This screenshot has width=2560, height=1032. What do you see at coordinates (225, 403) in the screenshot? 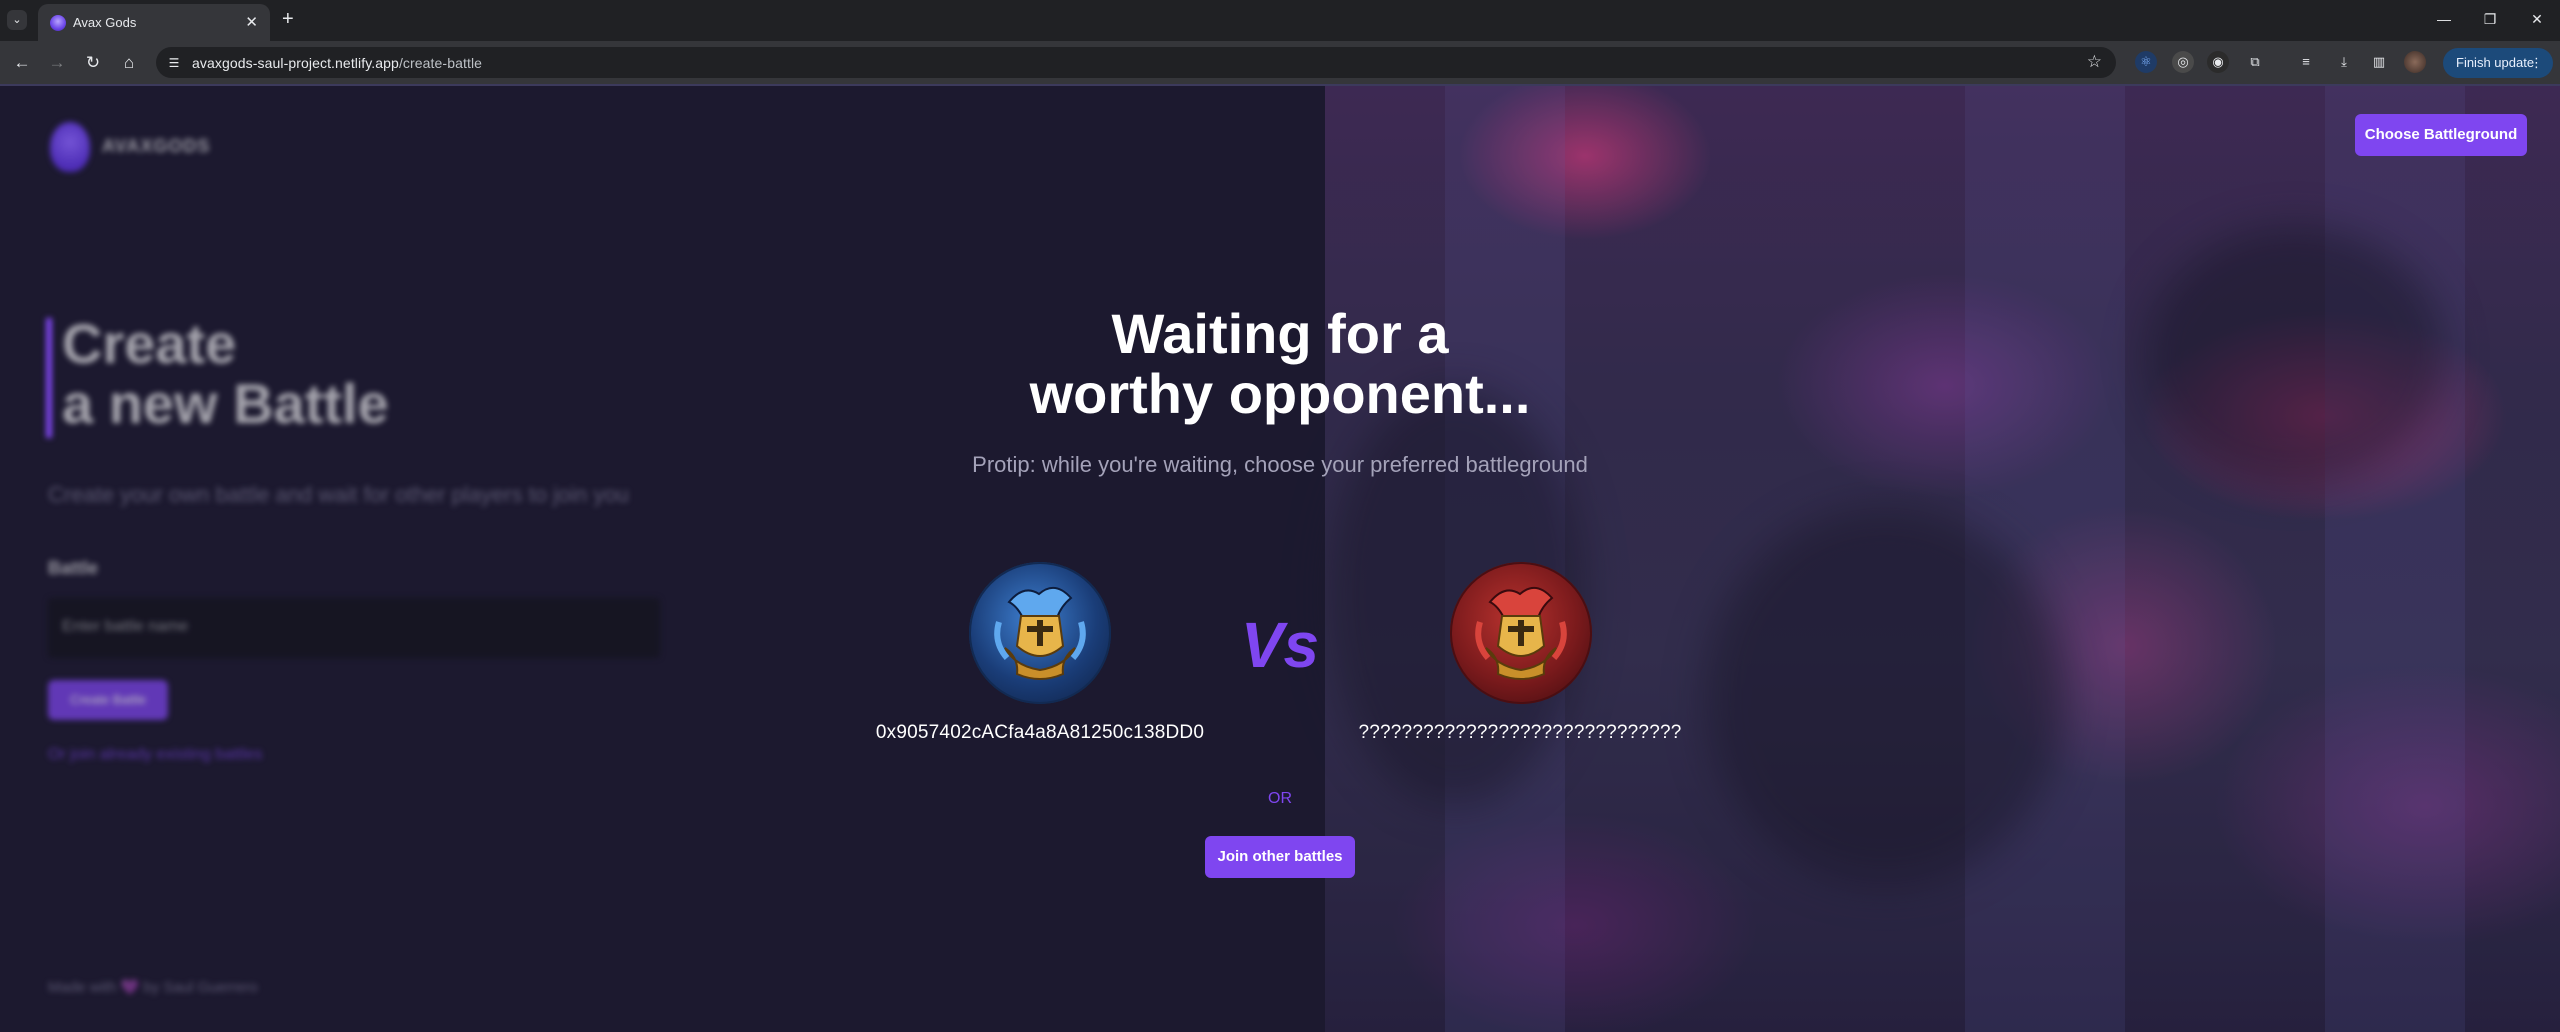
I see `create-battle-title-line2: a new Battle` at bounding box center [225, 403].